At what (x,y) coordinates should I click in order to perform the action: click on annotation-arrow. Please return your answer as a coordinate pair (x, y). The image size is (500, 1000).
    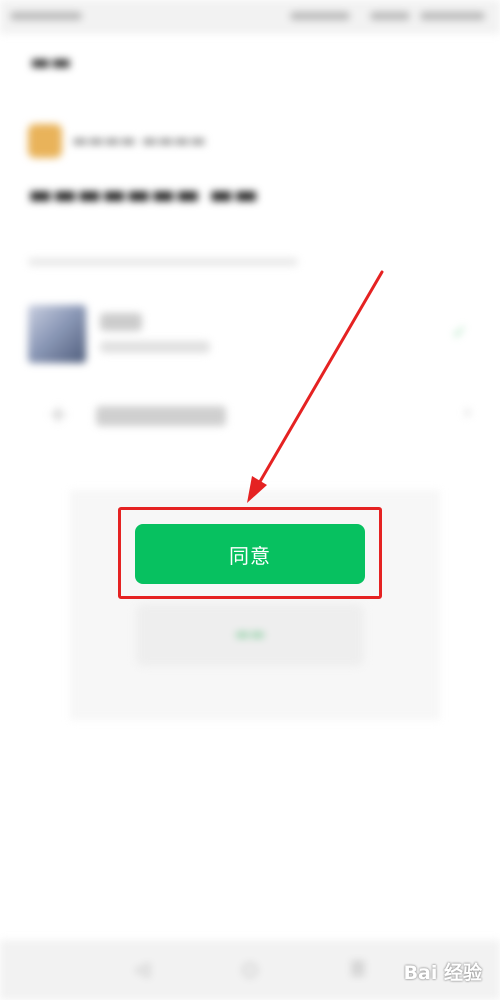
    Looking at the image, I should click on (315, 386).